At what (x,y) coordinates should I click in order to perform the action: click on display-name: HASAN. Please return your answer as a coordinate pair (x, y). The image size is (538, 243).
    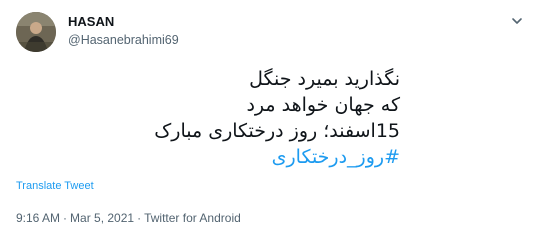
    Looking at the image, I should click on (91, 21).